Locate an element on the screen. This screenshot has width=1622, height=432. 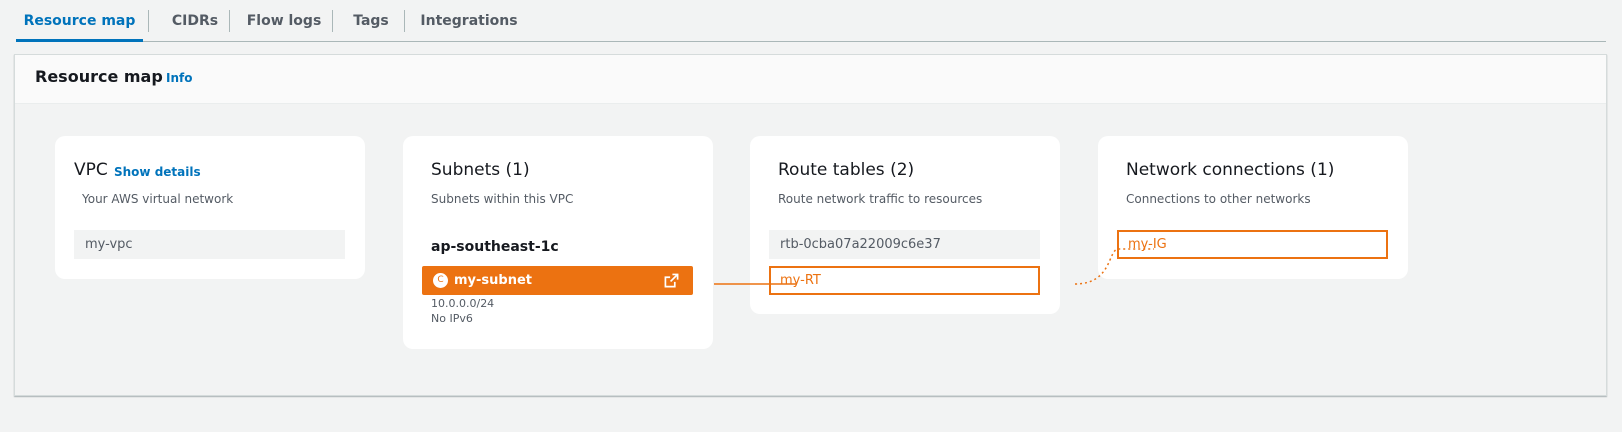
network-connections-card-title: Network connections (1) is located at coordinates (1230, 170).